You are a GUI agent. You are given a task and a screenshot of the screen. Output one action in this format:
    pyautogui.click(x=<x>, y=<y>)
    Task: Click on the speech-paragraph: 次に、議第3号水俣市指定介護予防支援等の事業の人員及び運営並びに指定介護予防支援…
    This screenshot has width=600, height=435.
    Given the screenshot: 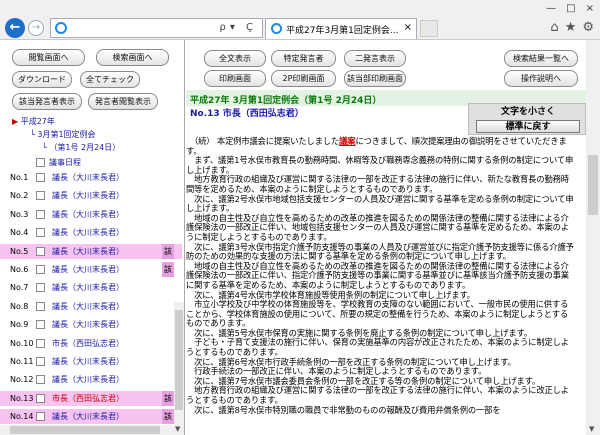 What is the action you would take?
    pyautogui.click(x=380, y=251)
    